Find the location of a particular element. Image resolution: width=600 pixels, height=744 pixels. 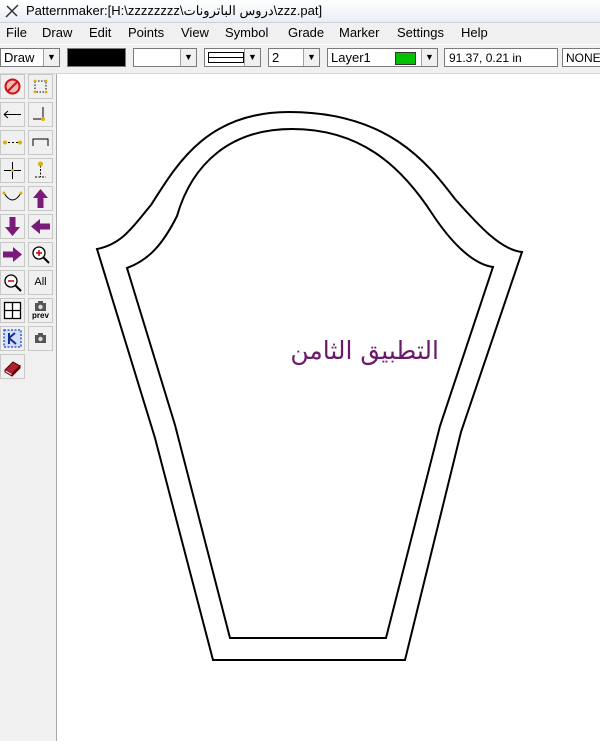

select-icon is located at coordinates (12, 338).